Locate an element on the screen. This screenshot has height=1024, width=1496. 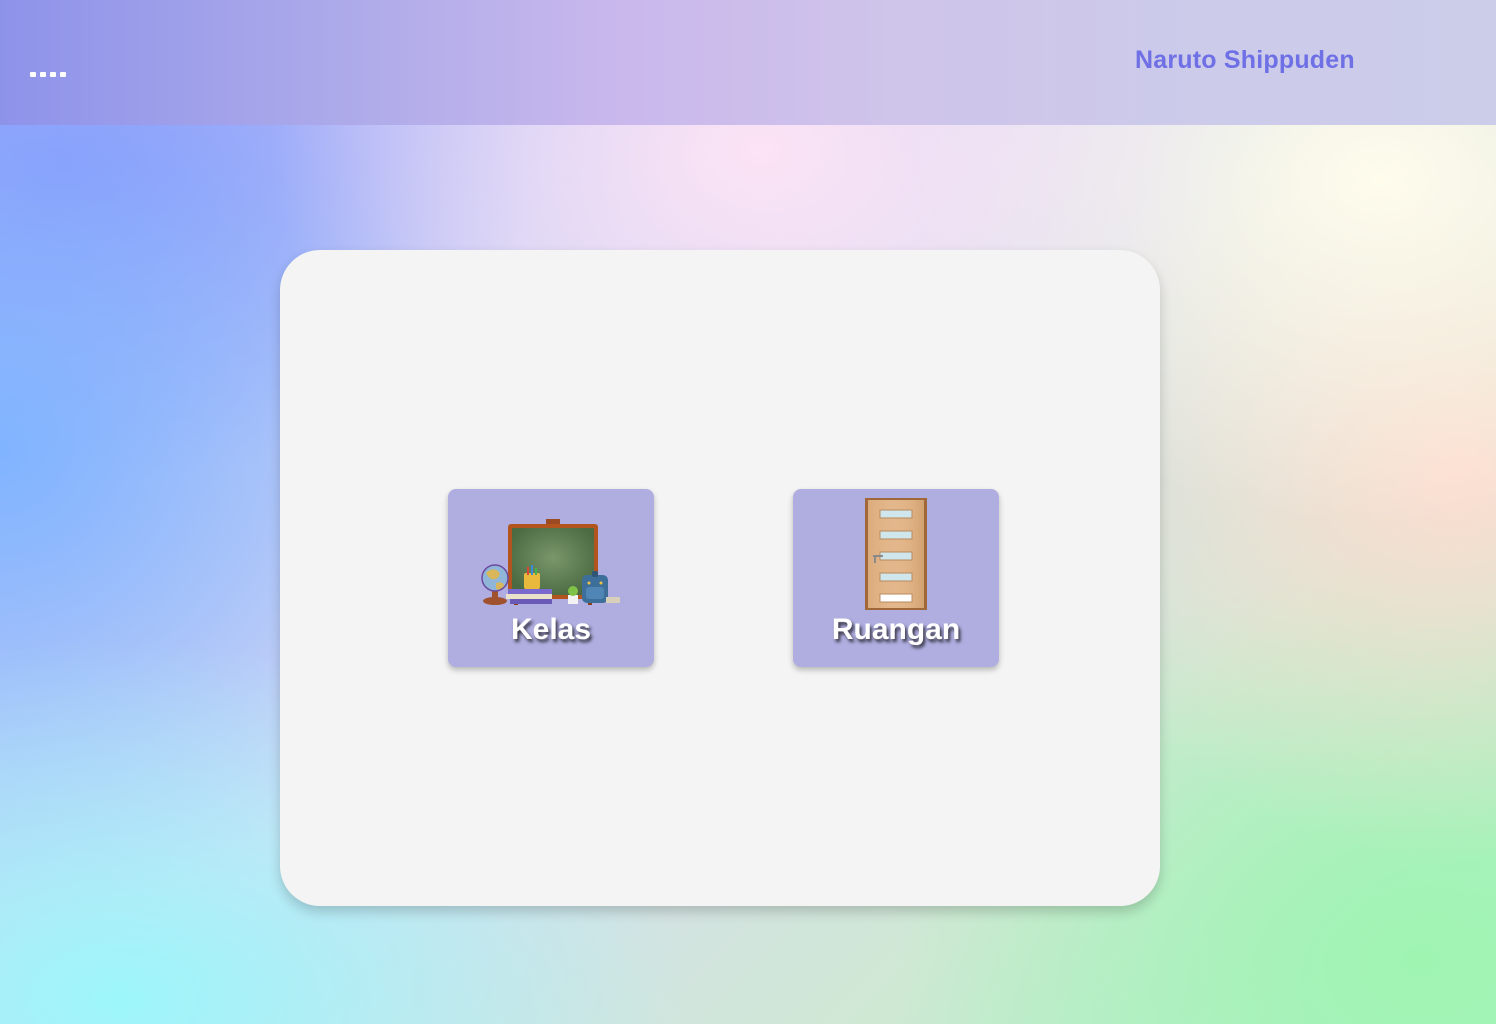
brand-title: Naruto Shippuden is located at coordinates (1245, 60).